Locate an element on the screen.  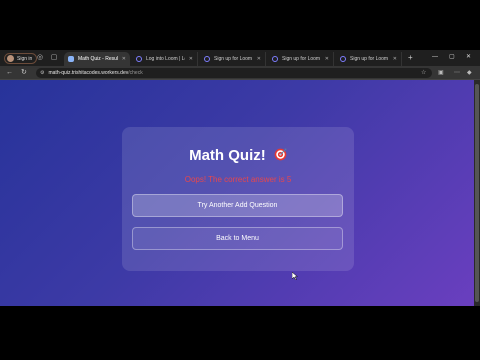
mouse-cursor-icon is located at coordinates (295, 276).